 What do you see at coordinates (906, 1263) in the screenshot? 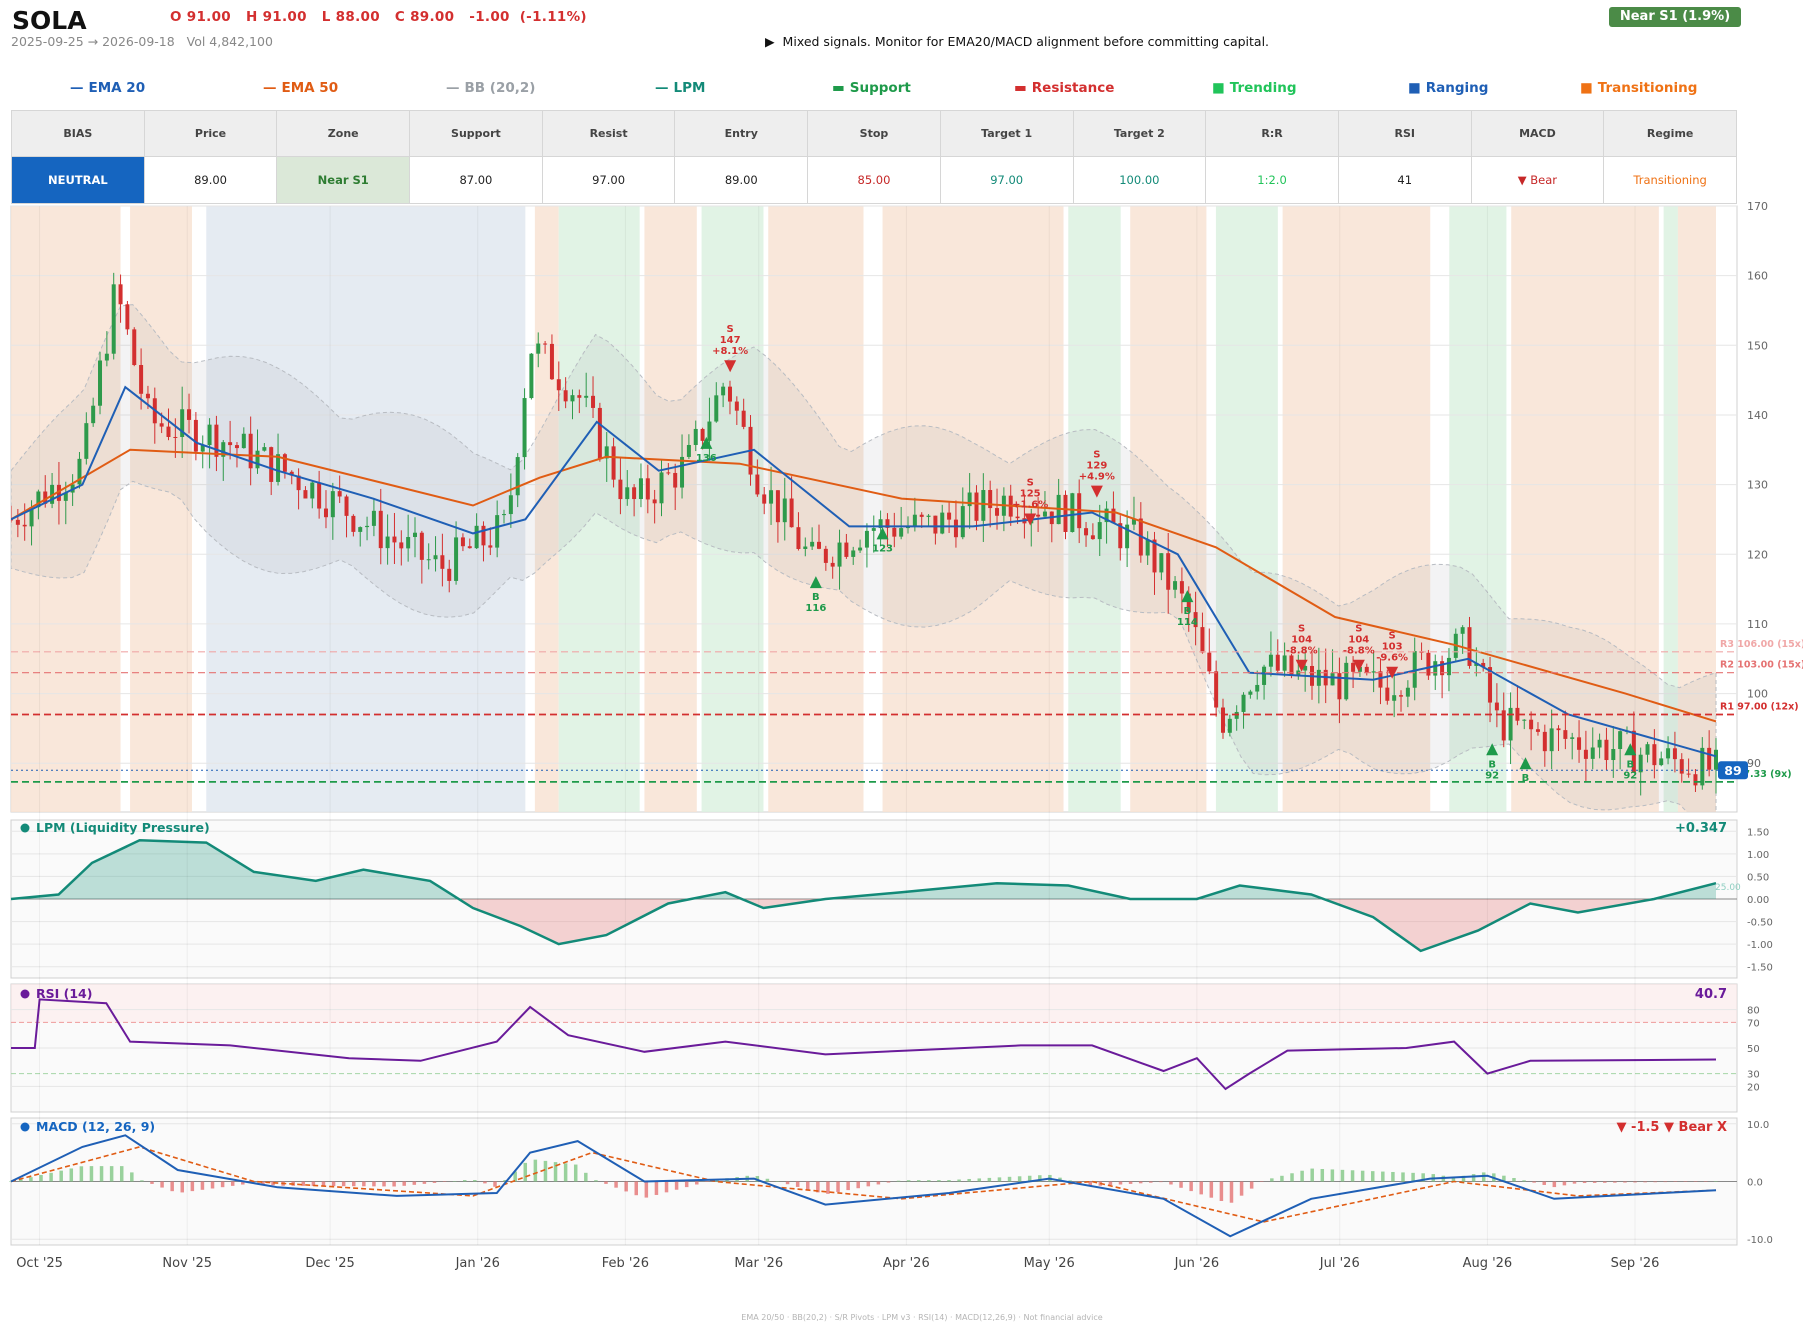
I see `x-axis-tick: Apr '26` at bounding box center [906, 1263].